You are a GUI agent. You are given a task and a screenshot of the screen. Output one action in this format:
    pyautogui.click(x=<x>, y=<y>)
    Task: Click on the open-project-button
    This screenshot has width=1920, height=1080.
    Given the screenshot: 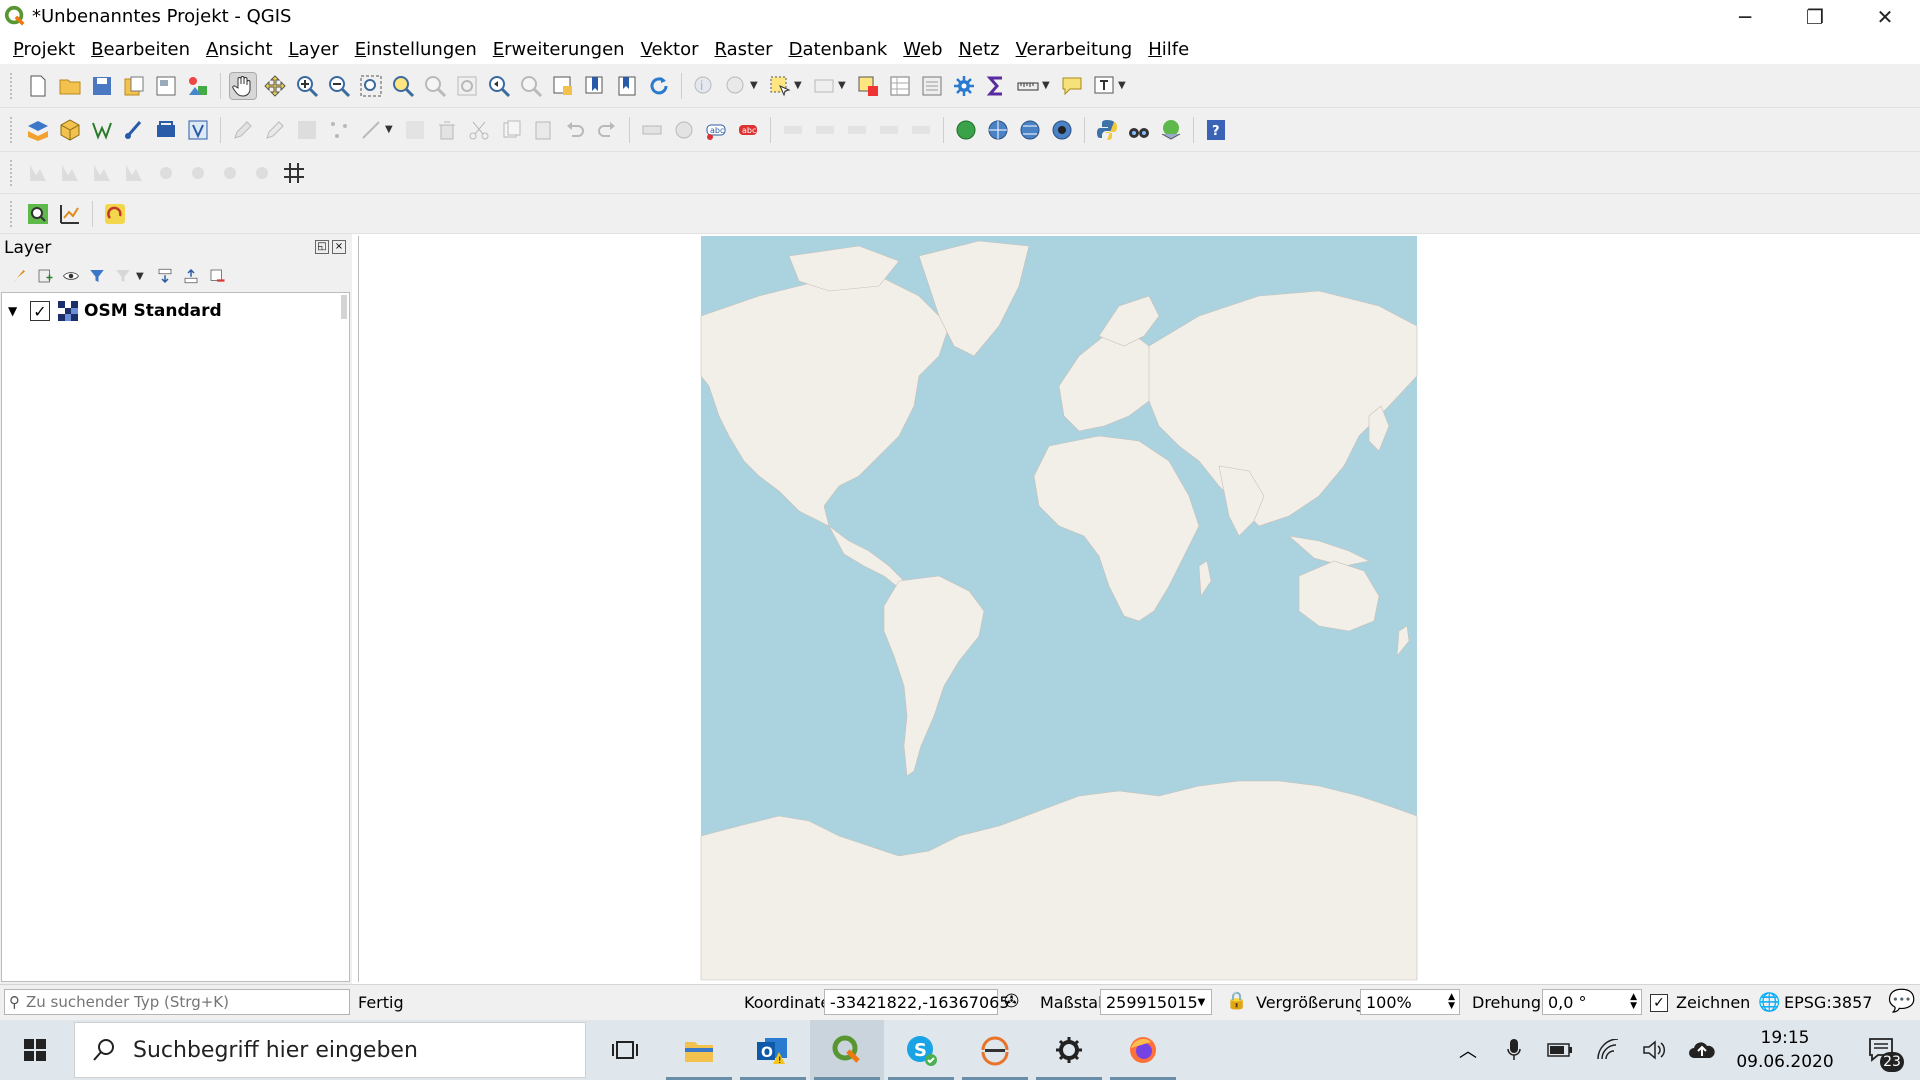 What is the action you would take?
    pyautogui.click(x=70, y=86)
    